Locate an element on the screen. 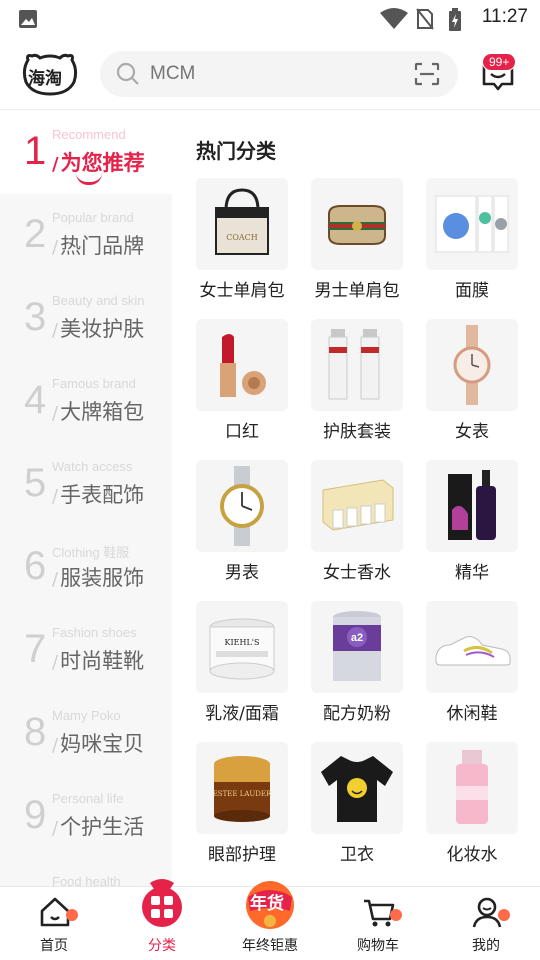 The width and height of the screenshot is (540, 960). nav-home: 首页 is located at coordinates (54, 923).